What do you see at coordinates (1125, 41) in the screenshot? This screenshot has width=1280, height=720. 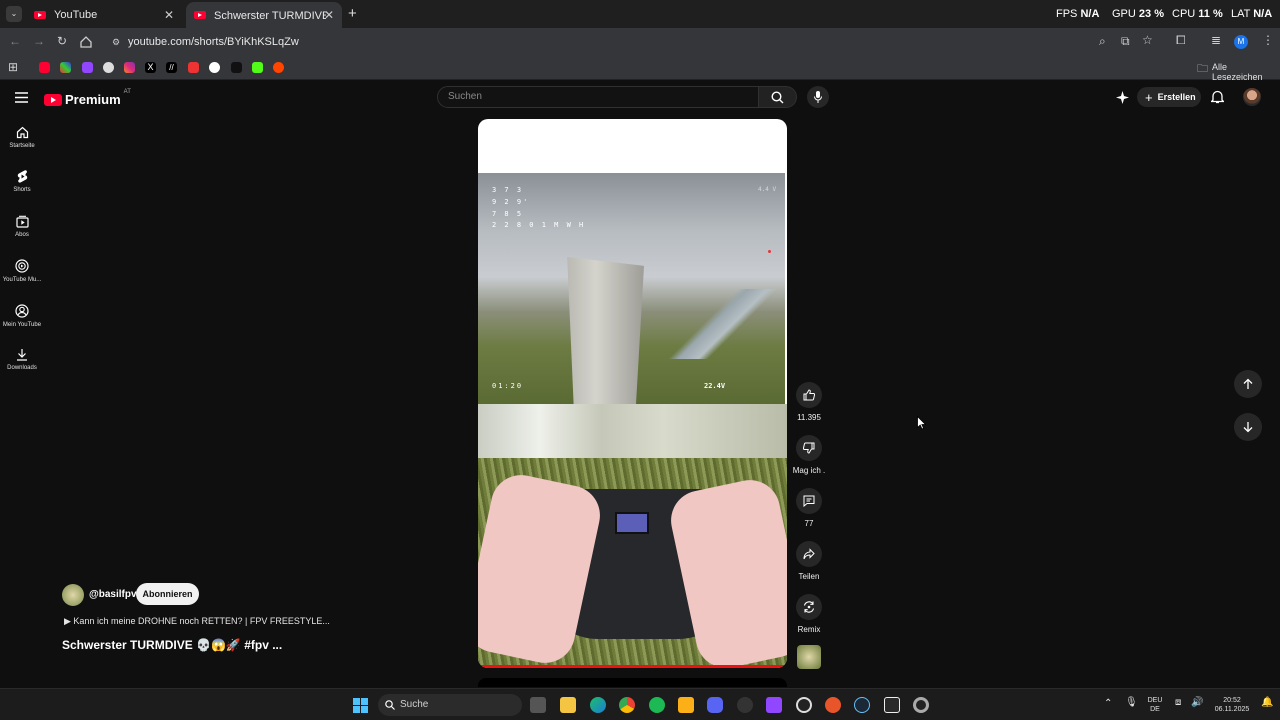 I see `install-app-icon: ⧉` at bounding box center [1125, 41].